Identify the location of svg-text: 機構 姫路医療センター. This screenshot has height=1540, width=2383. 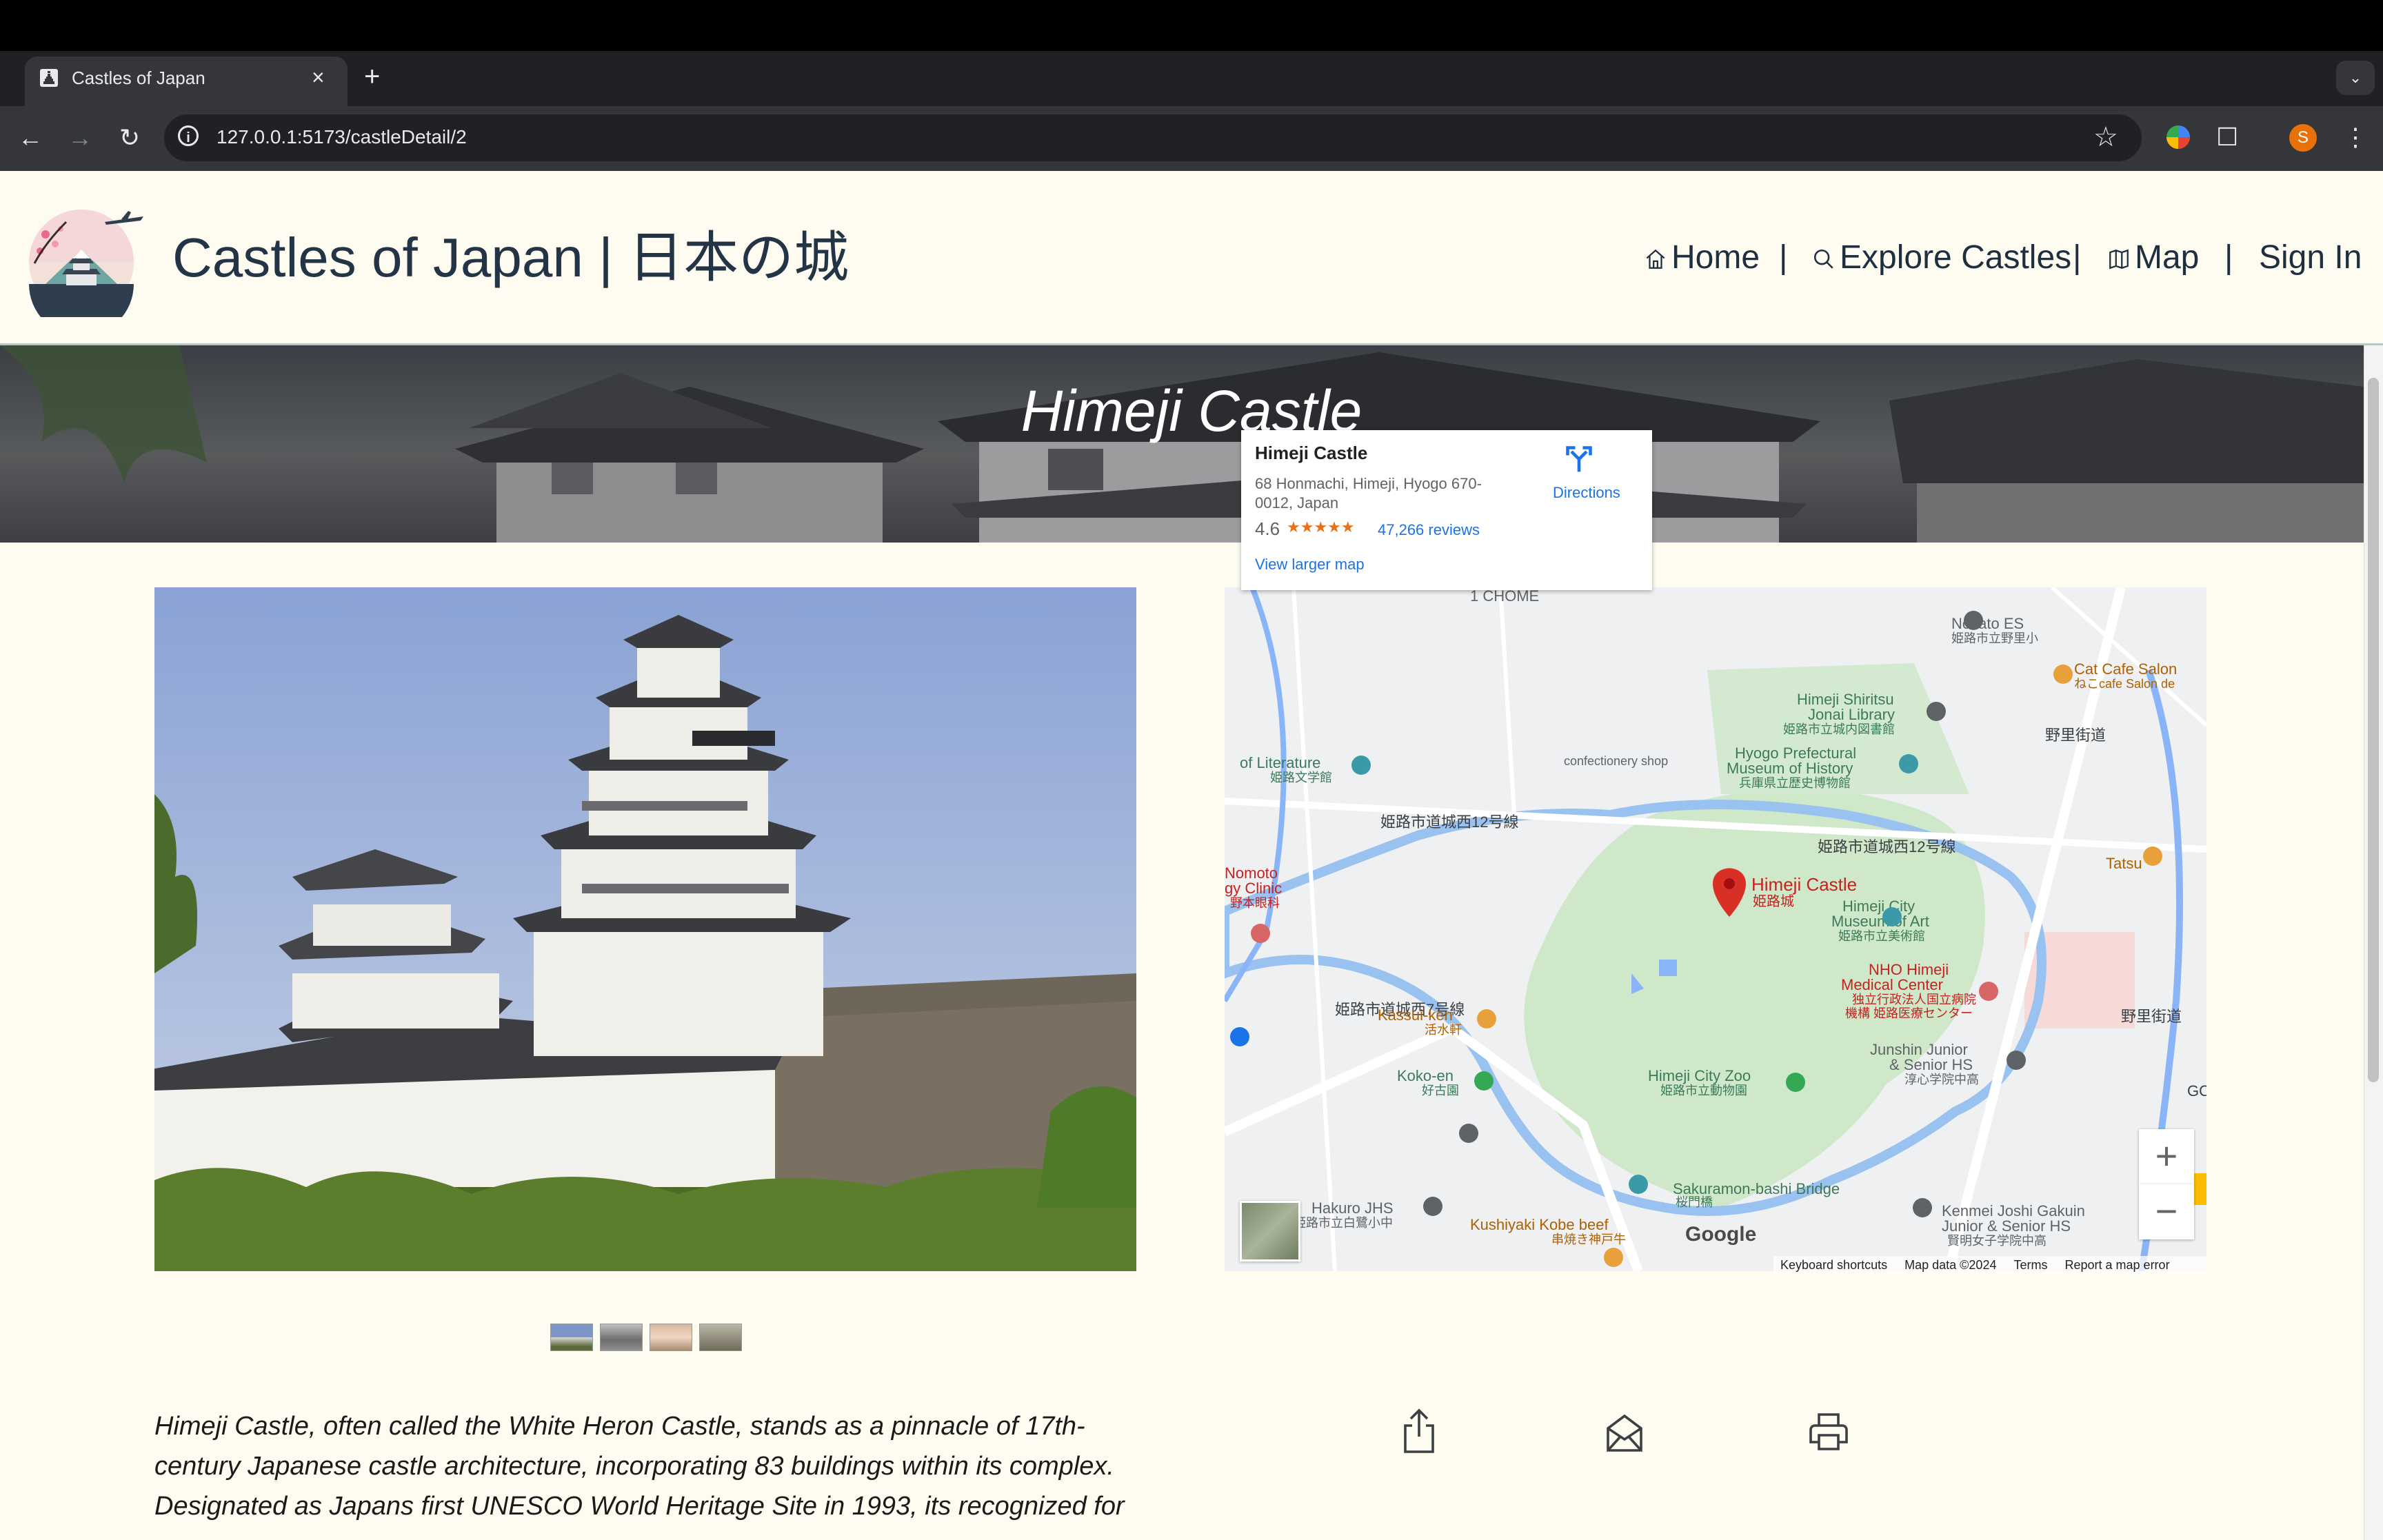
(1909, 1013).